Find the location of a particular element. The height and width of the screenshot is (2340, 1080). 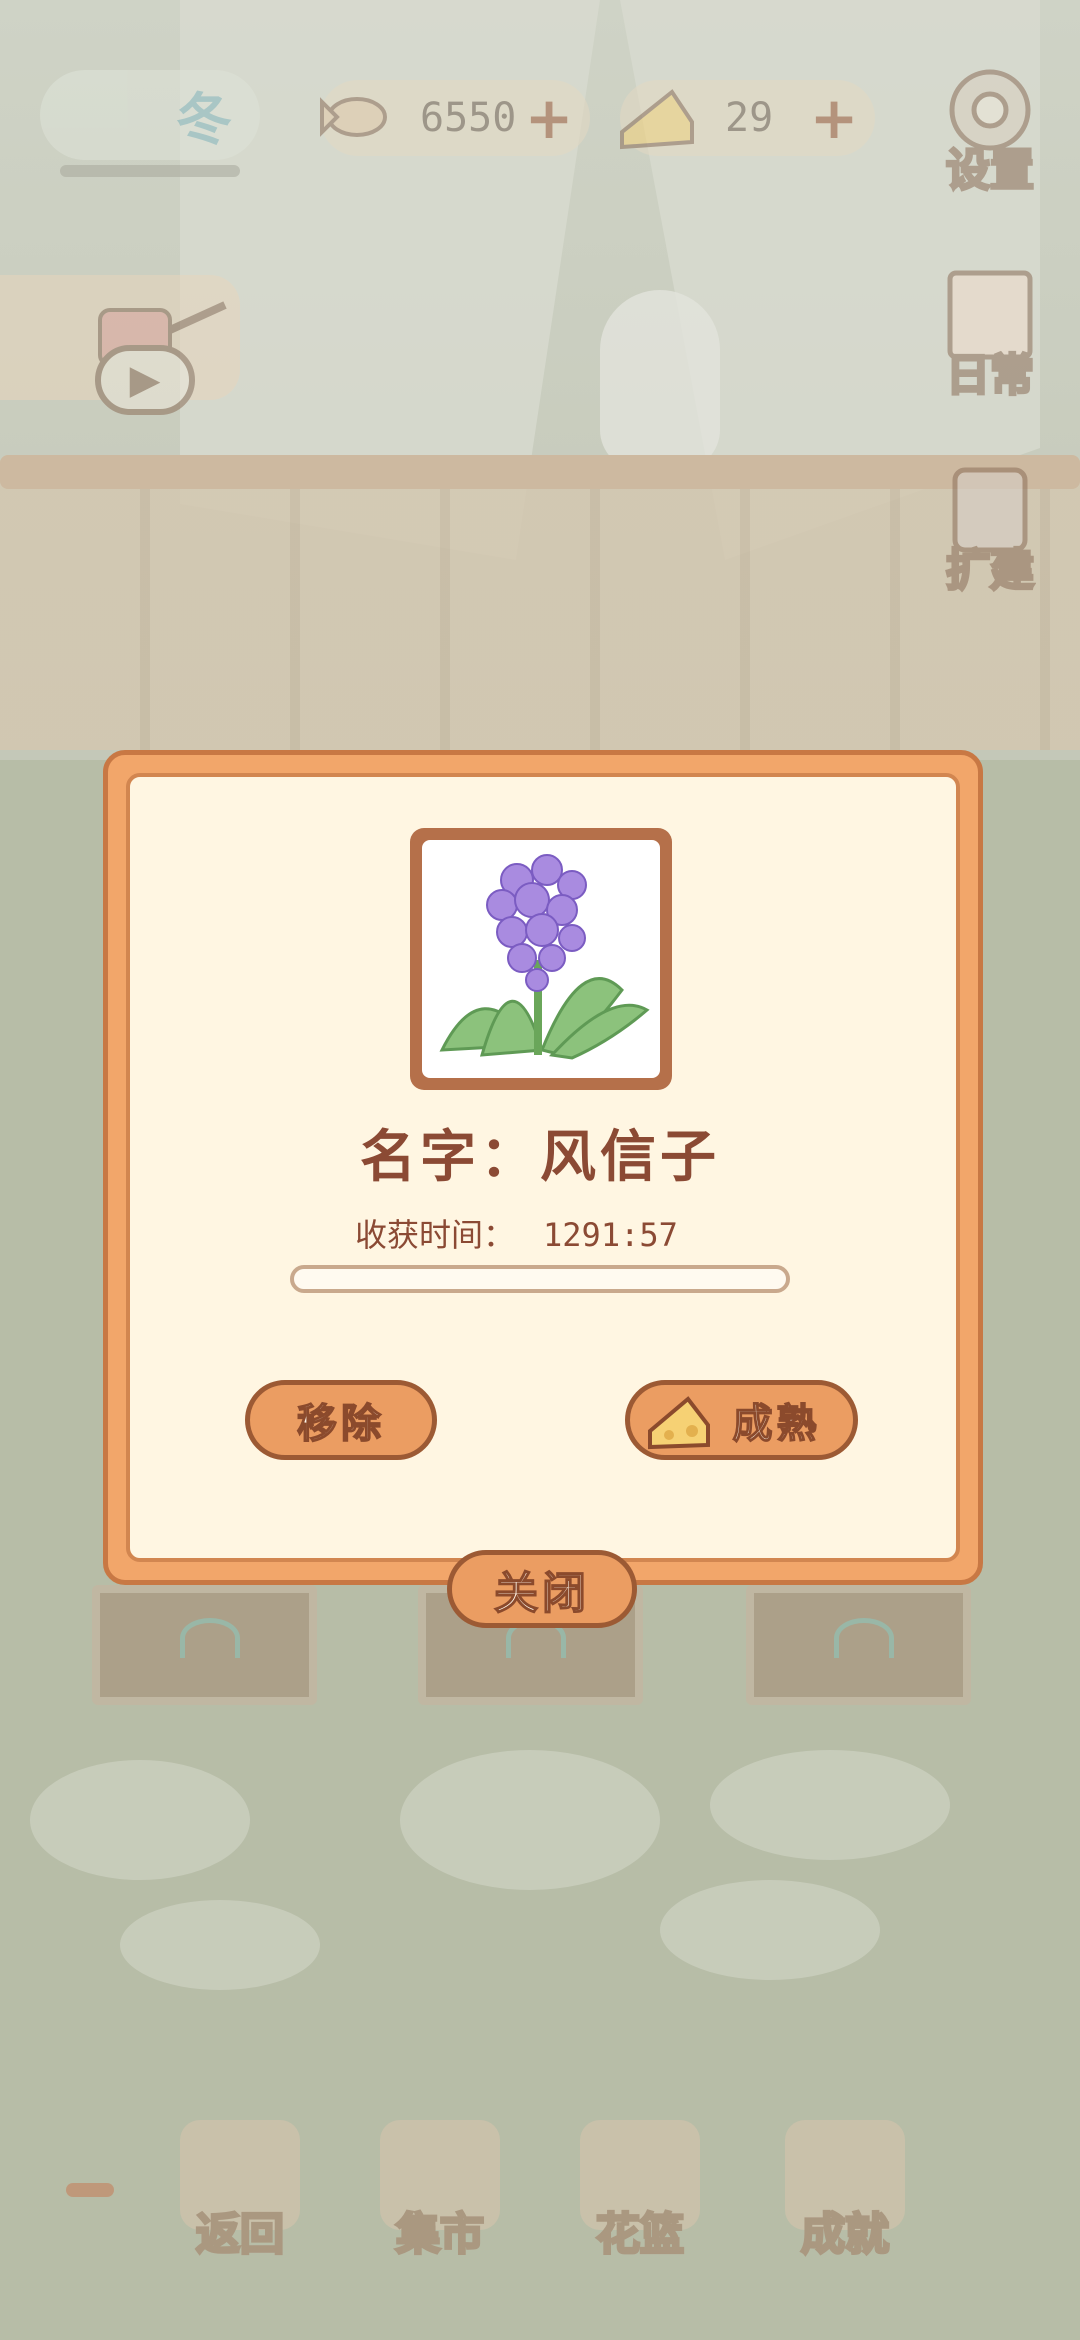

season-progress-bar is located at coordinates (150, 171).